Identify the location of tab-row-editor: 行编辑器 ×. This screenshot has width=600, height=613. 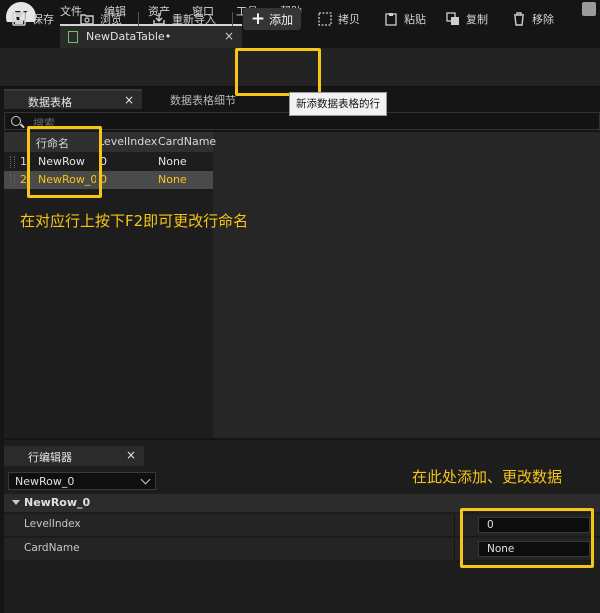
(74, 456).